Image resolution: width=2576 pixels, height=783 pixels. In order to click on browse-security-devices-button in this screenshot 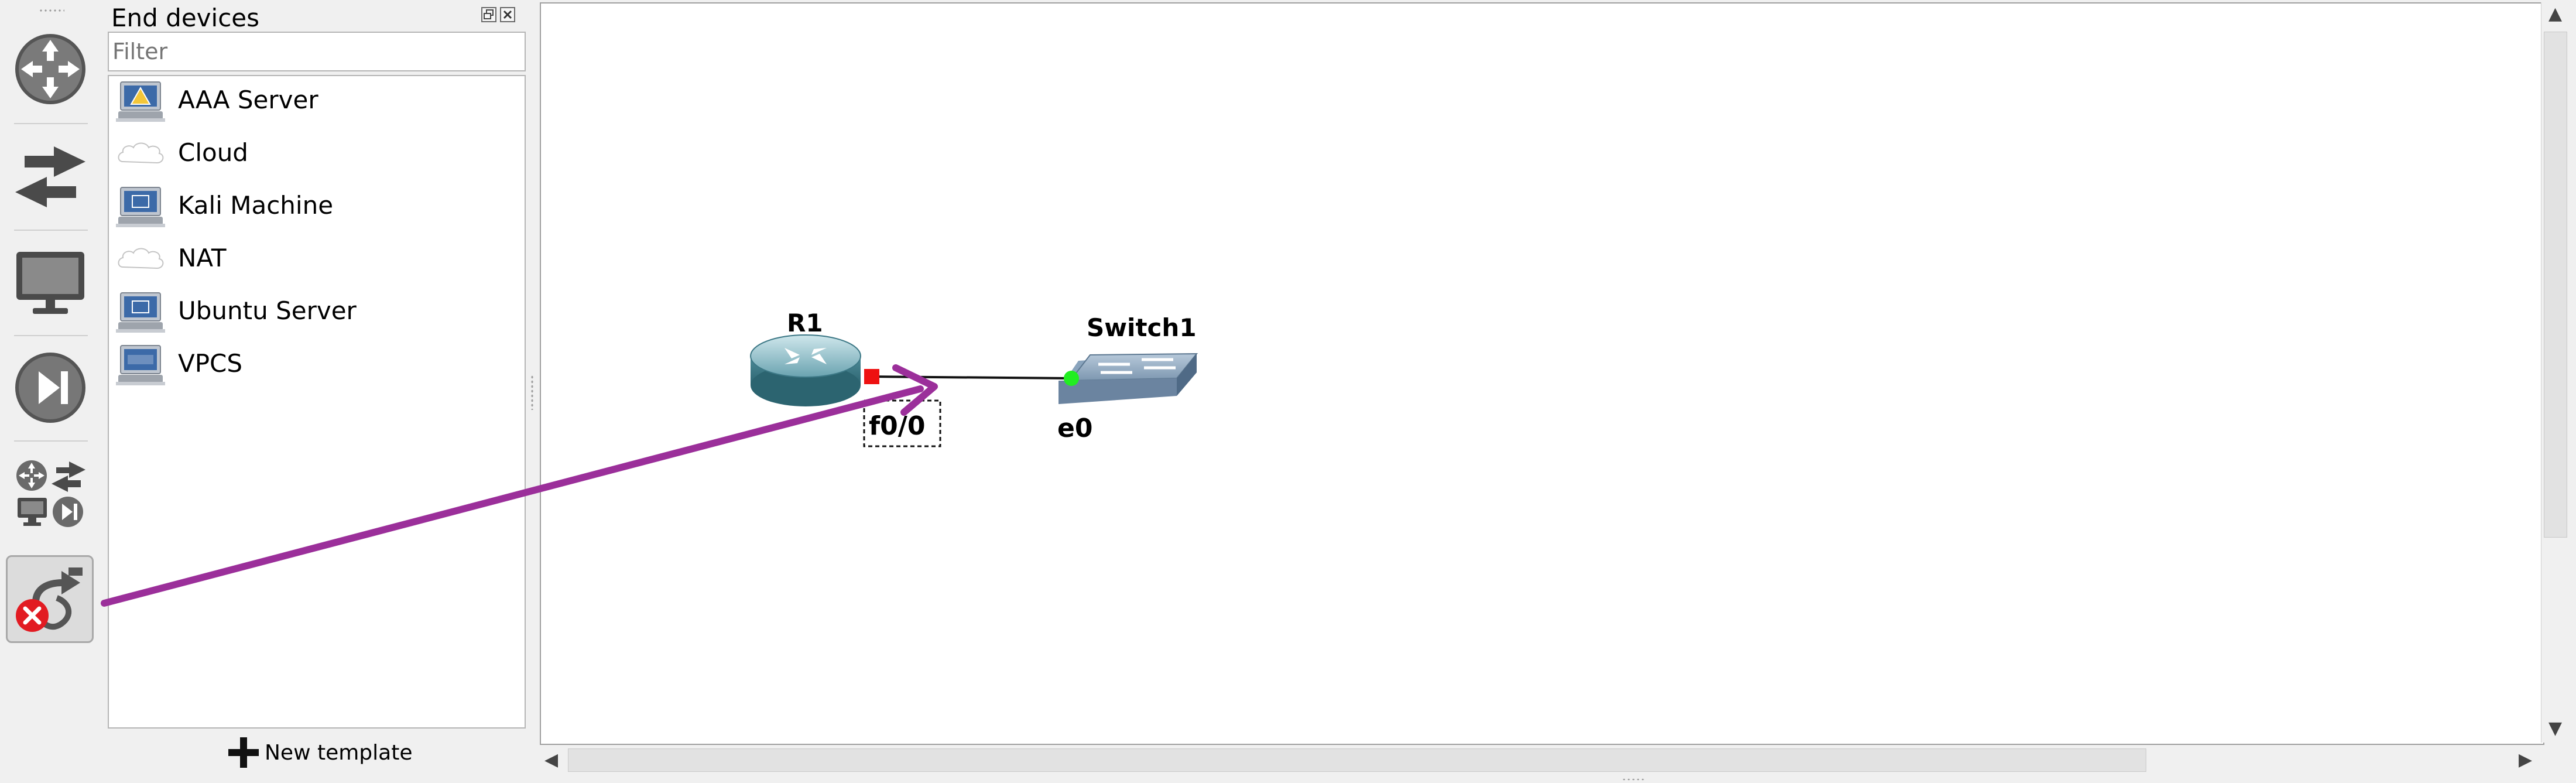, I will do `click(50, 388)`.